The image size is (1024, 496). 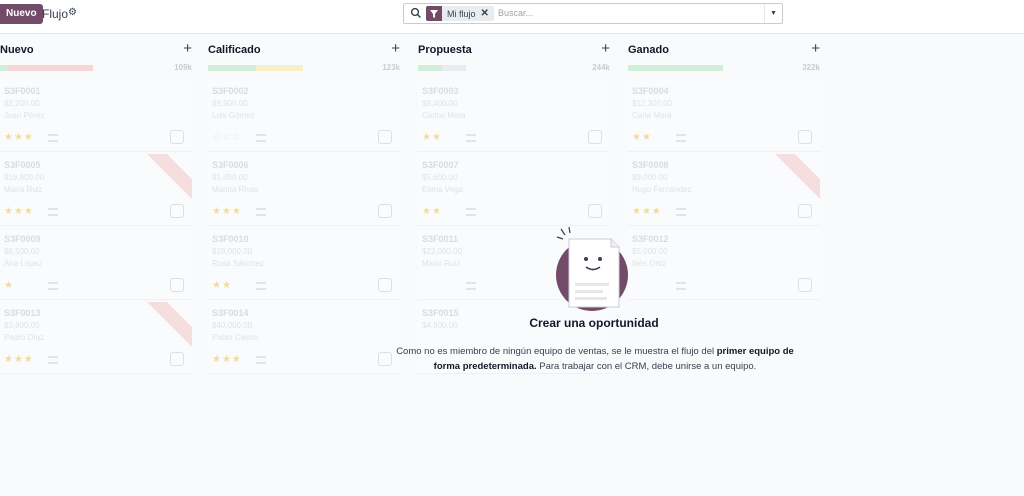 What do you see at coordinates (235, 337) in the screenshot?
I see `card-customer: Pablo Castro` at bounding box center [235, 337].